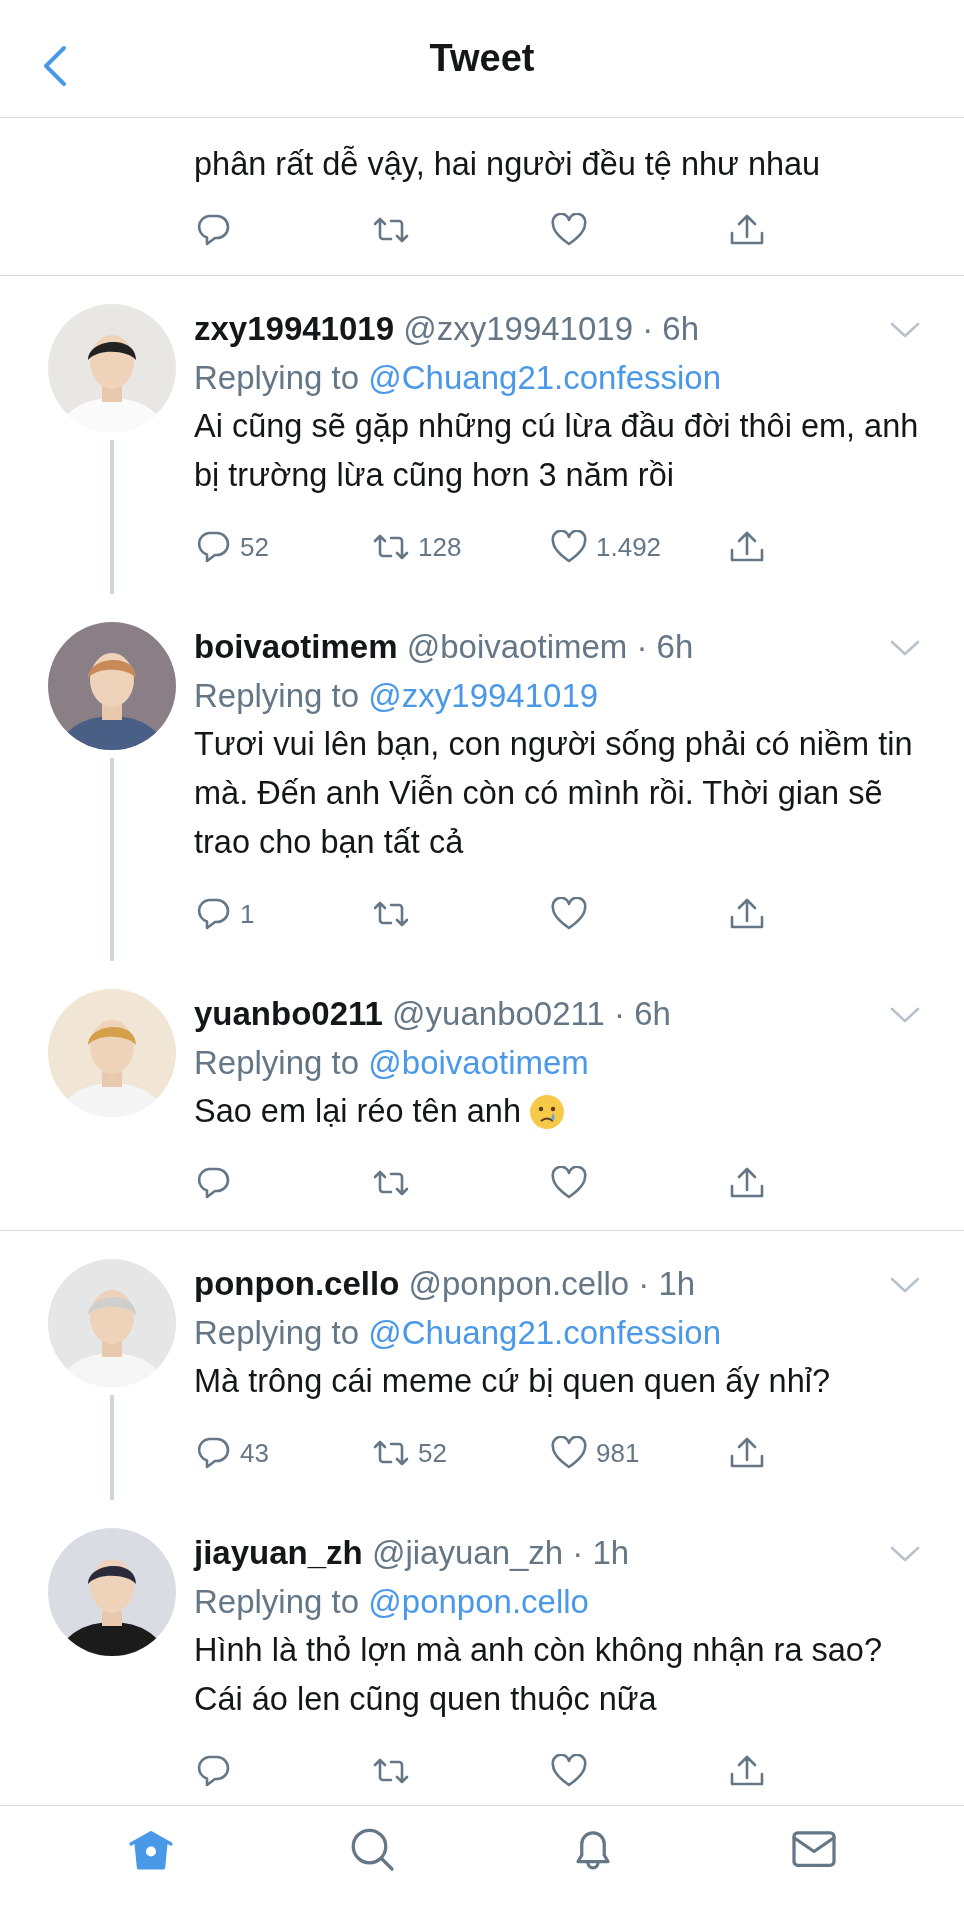 The height and width of the screenshot is (1920, 964). What do you see at coordinates (478, 1601) in the screenshot?
I see `mention-link: @ponpon.cello` at bounding box center [478, 1601].